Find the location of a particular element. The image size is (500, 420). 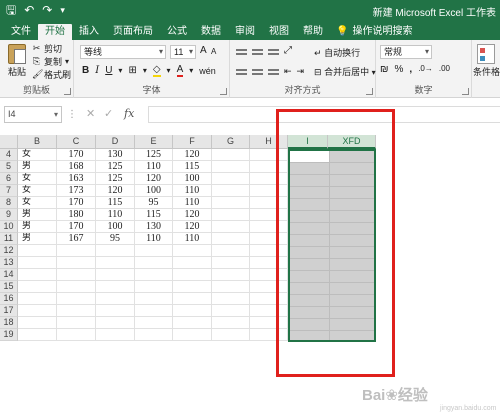

fill-dropdown-icon: ▾ is located at coordinates (169, 70).